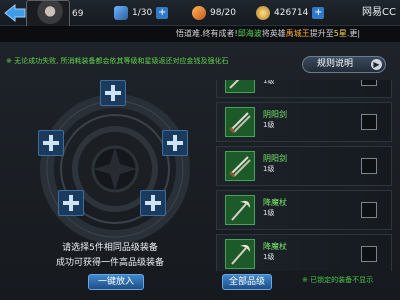  I want to click on player-level: 69, so click(78, 14).